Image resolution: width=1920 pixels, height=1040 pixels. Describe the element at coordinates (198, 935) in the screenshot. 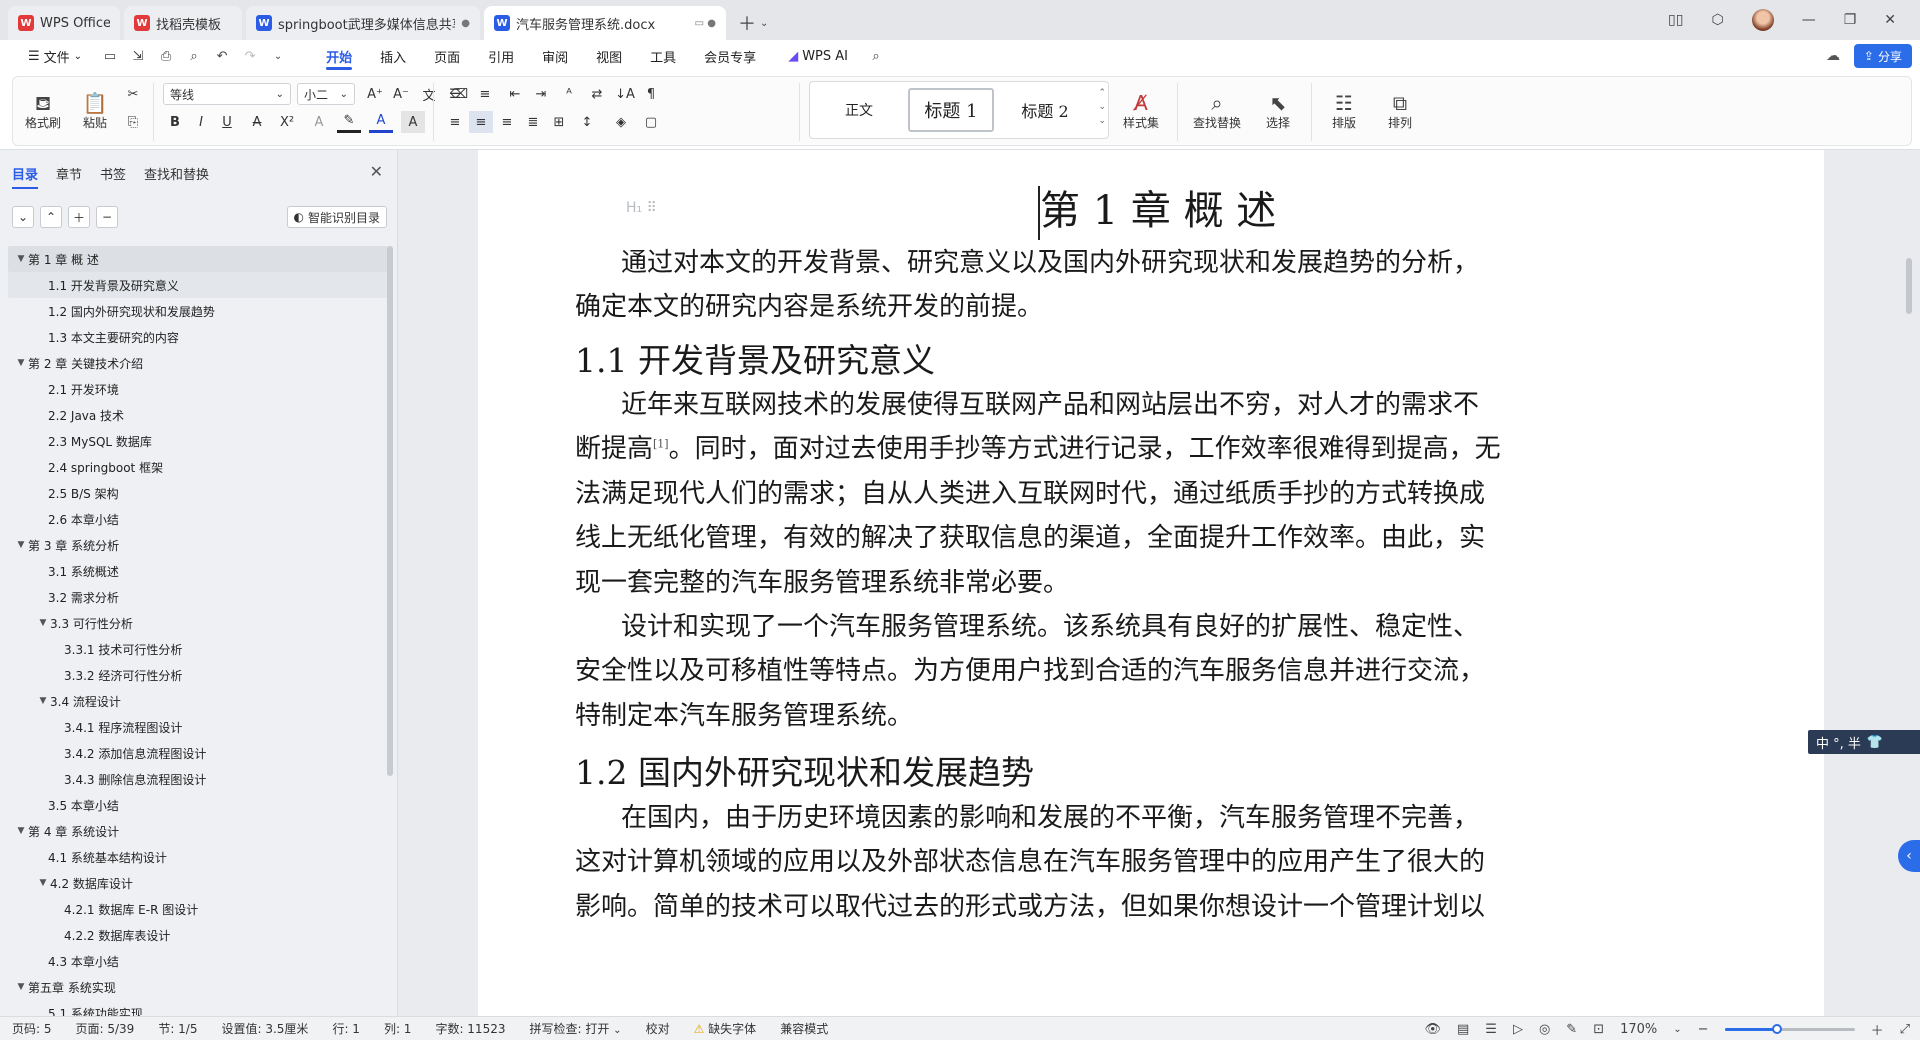

I see `toc-item: 4.2.2 数据库表设计` at that location.